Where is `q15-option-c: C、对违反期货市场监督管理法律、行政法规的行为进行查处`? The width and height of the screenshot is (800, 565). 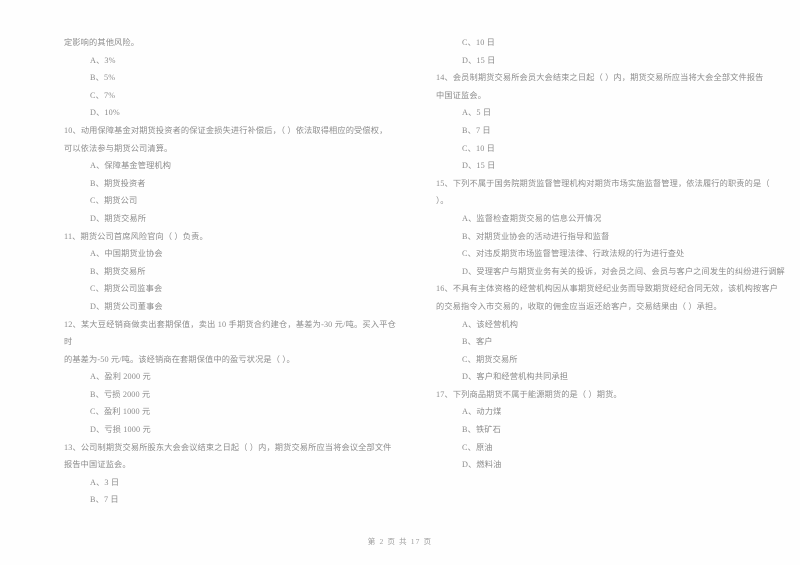
q15-option-c: C、对违反期货市场监督管理法律、行政法规的行为进行查处 is located at coordinates (573, 254).